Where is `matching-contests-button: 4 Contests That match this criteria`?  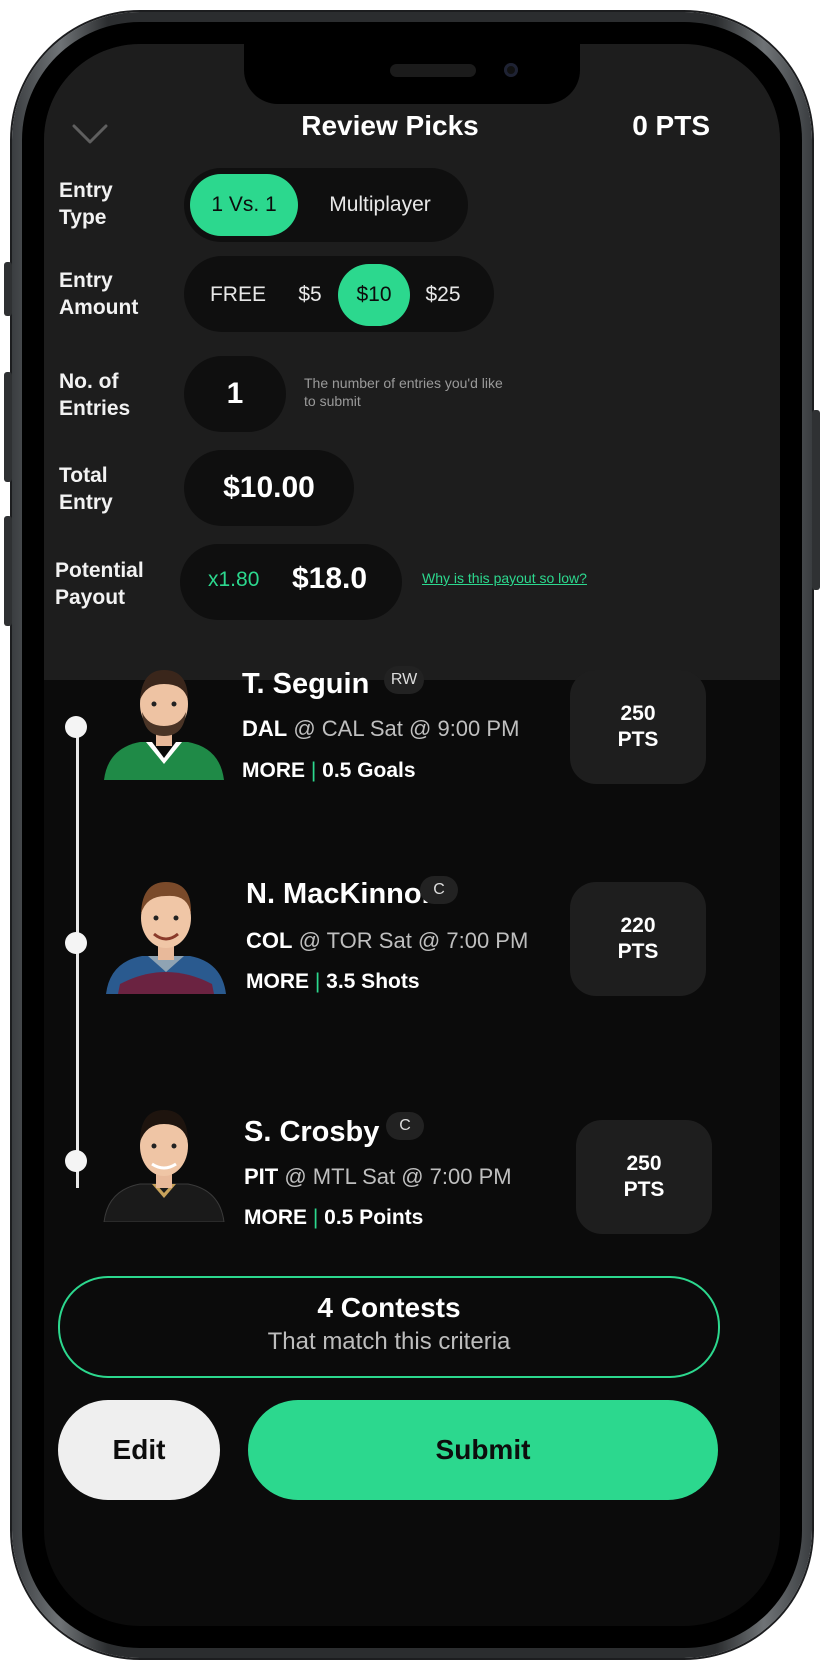
matching-contests-button: 4 Contests That match this criteria is located at coordinates (389, 1327).